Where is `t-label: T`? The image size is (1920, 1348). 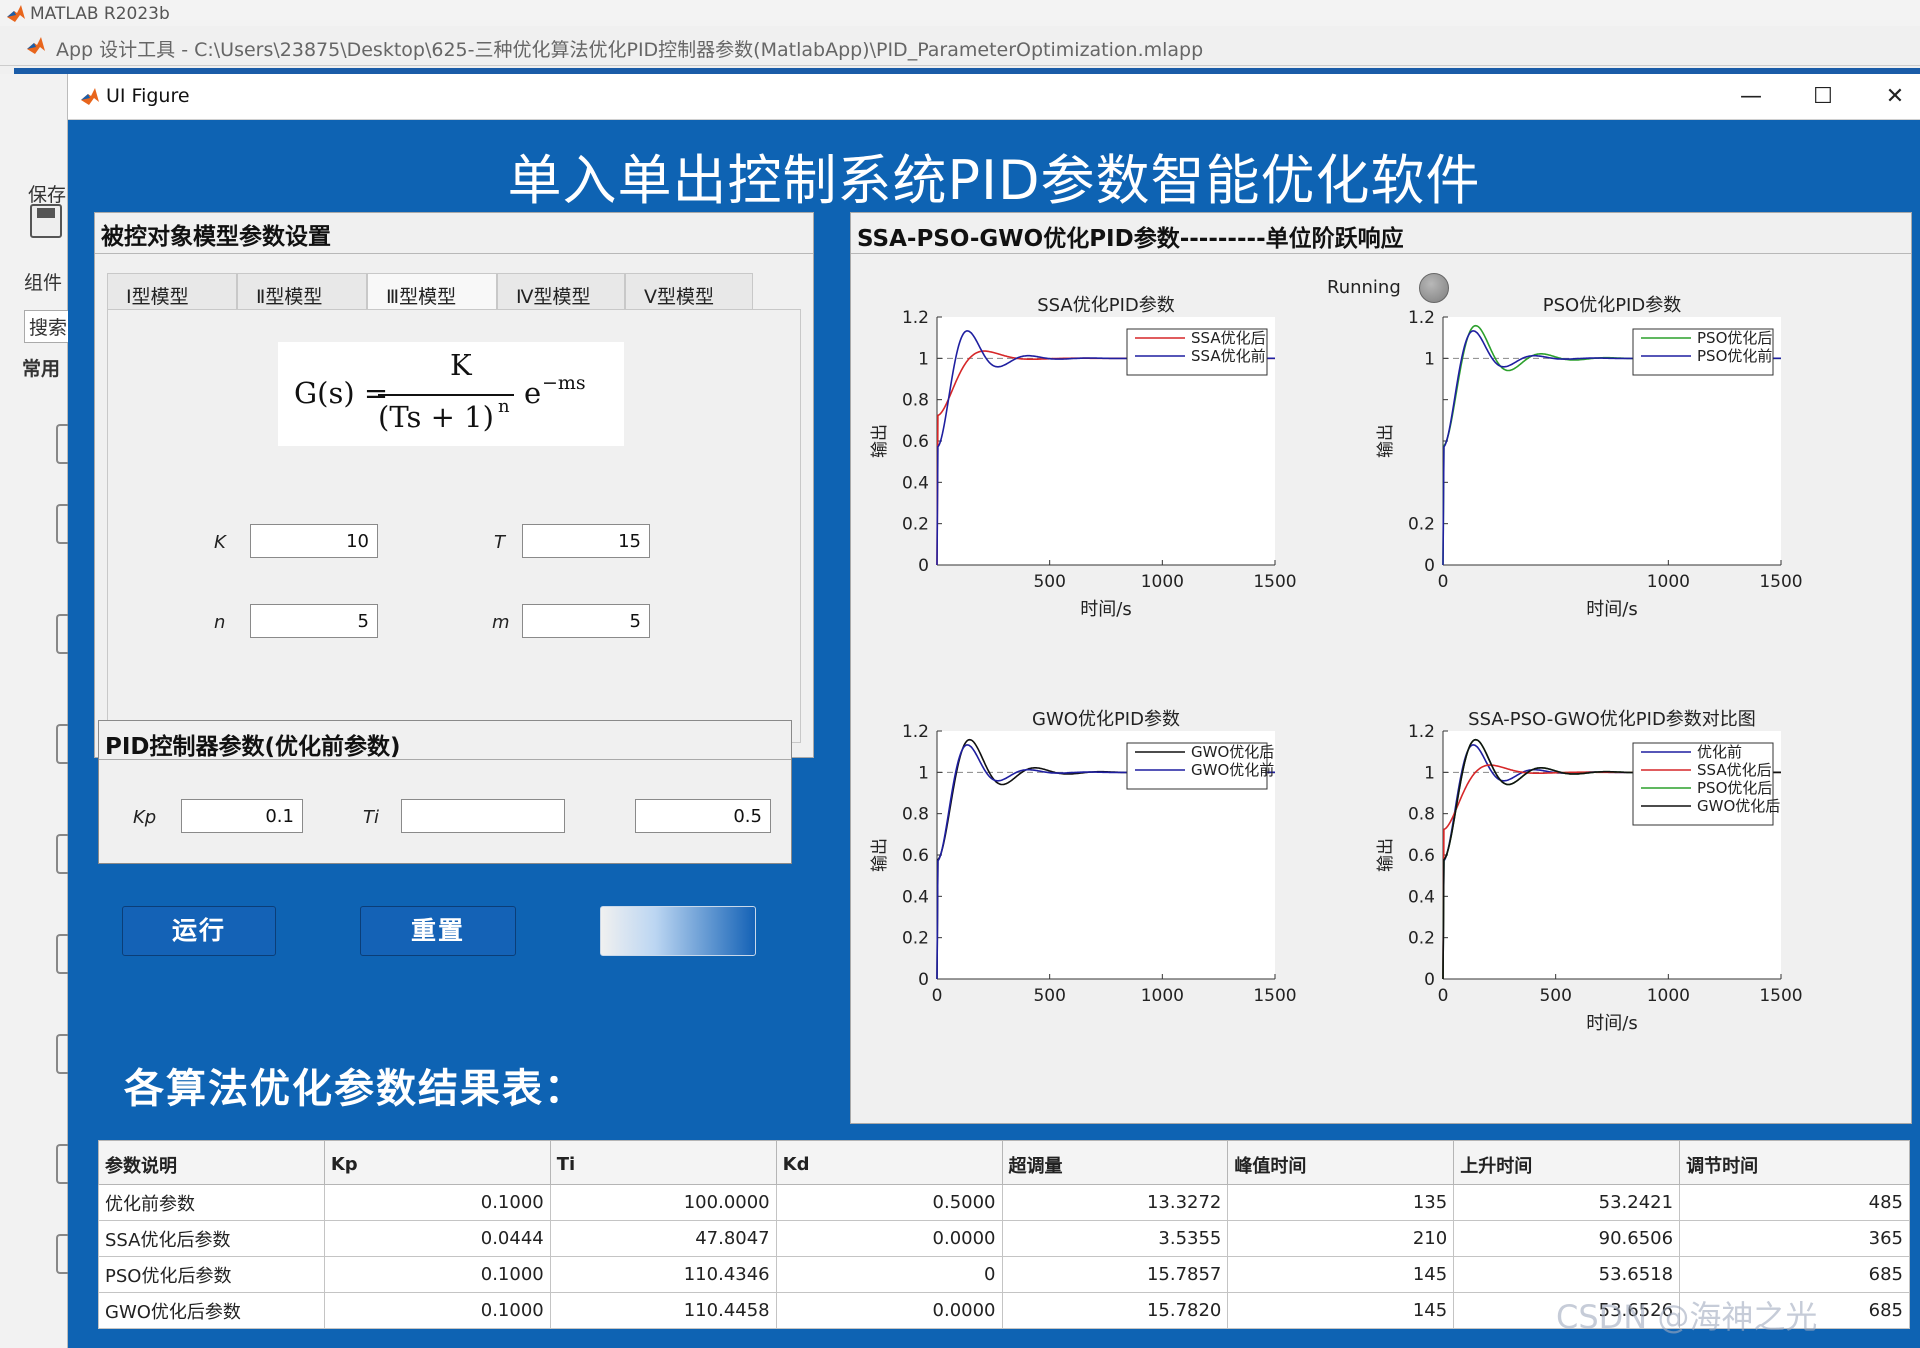
t-label: T is located at coordinates (499, 542).